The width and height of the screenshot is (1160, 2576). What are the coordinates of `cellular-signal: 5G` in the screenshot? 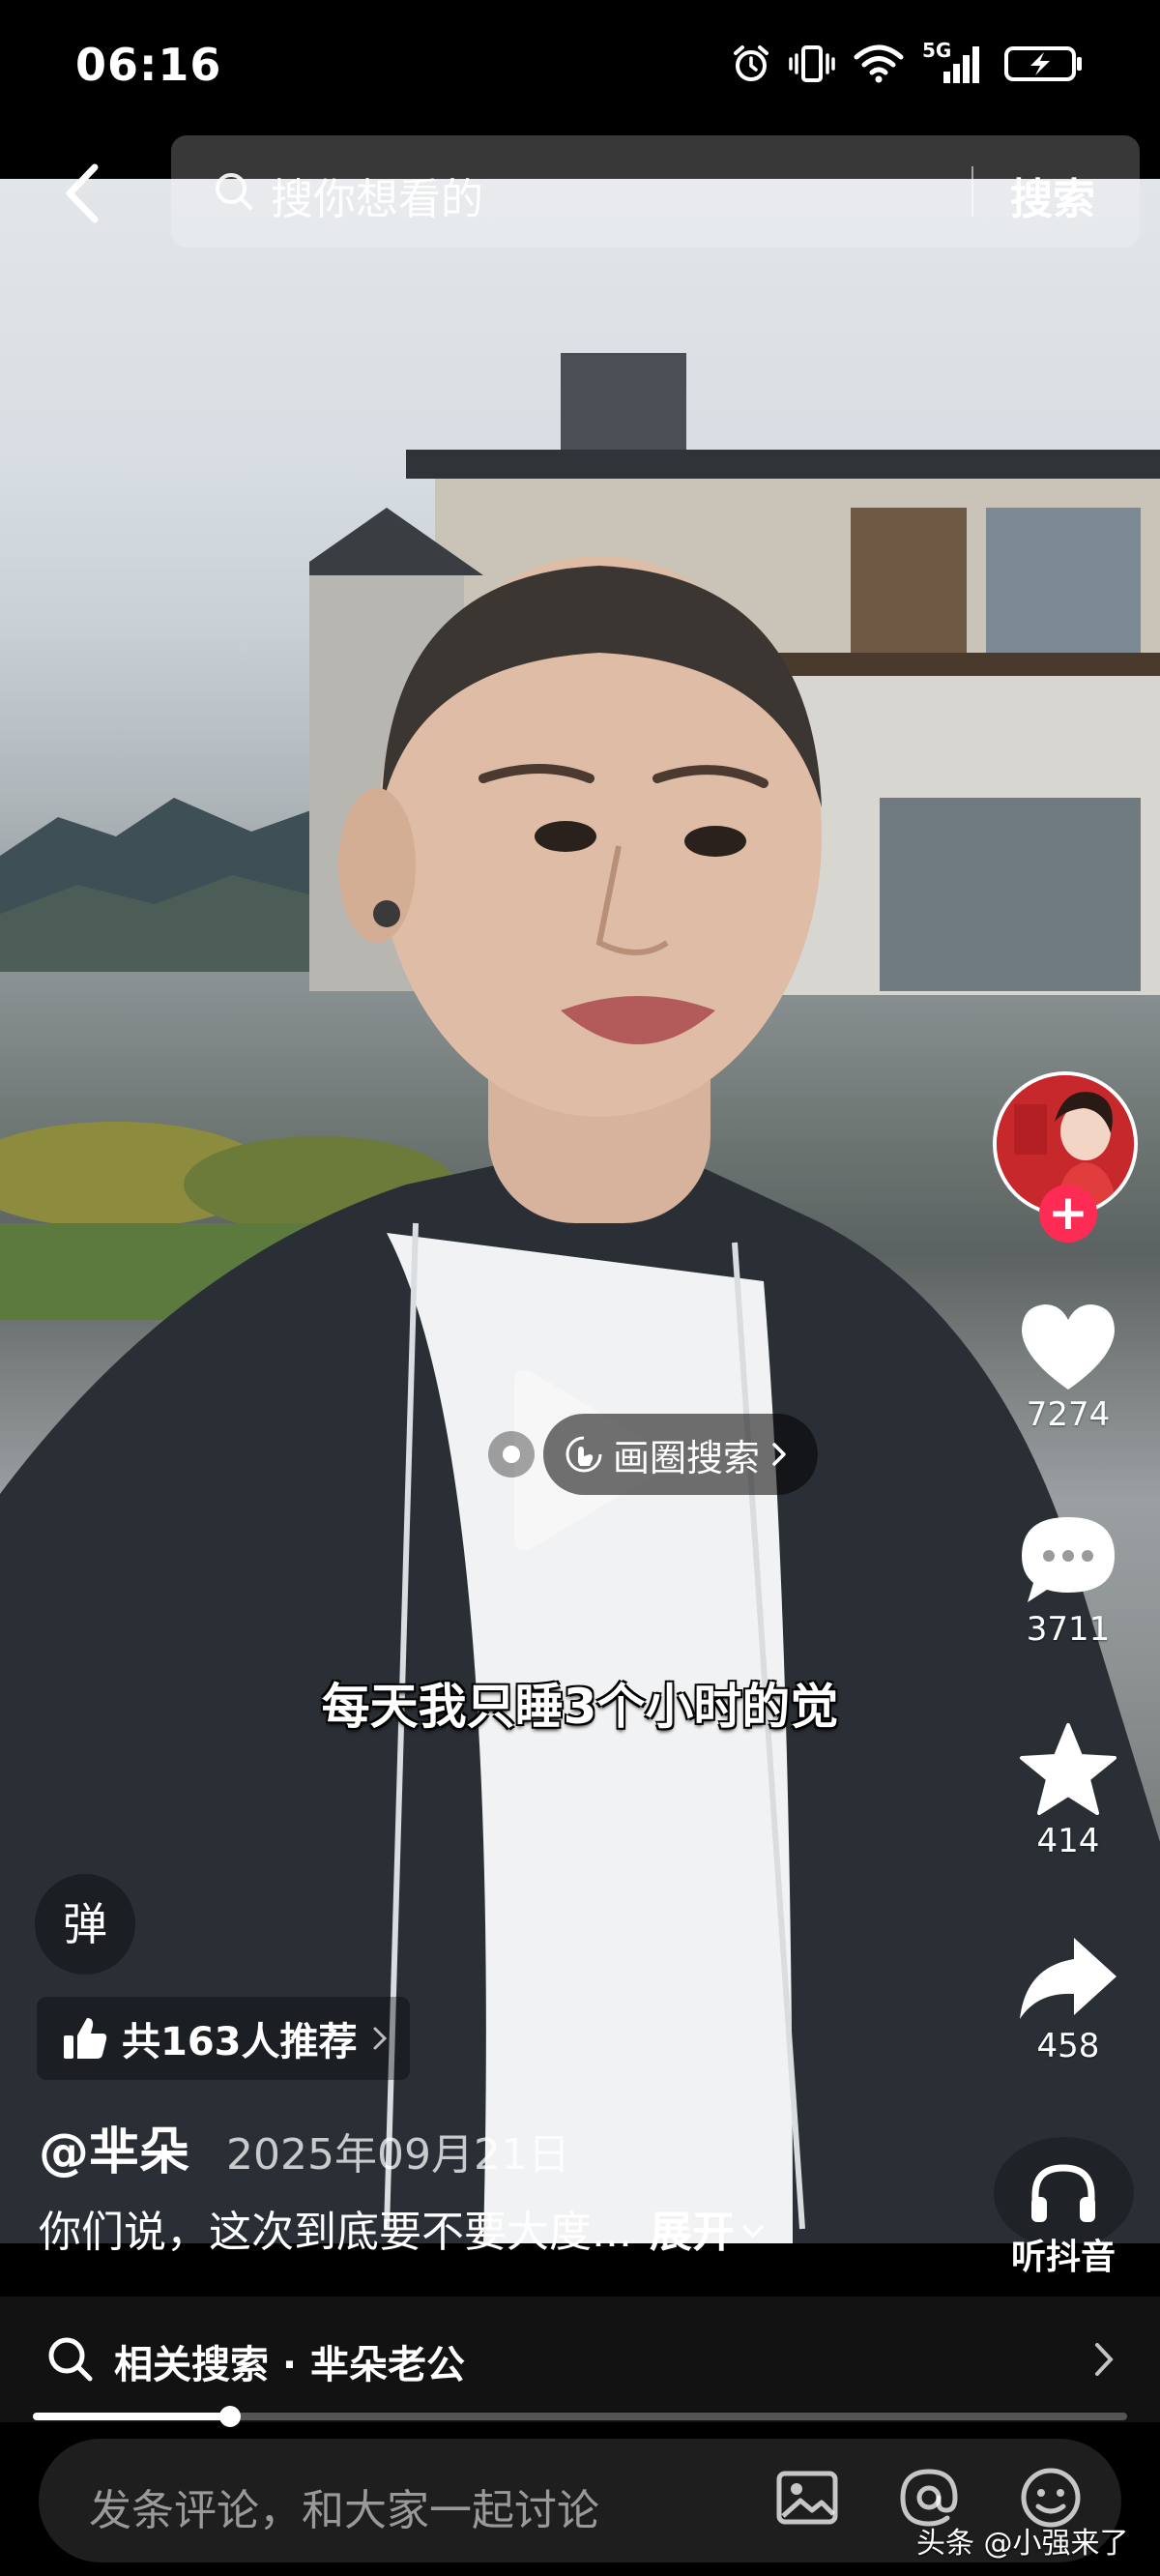 It's located at (954, 62).